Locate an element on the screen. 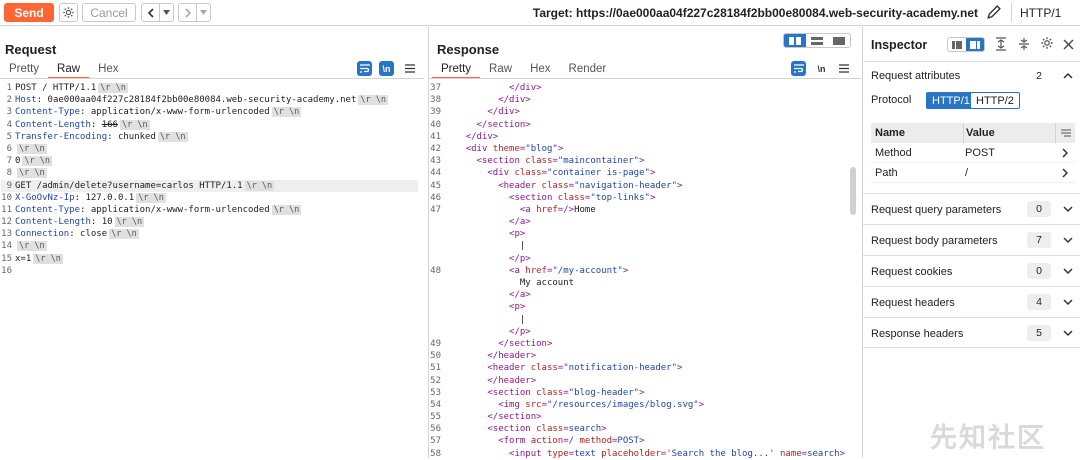 Image resolution: width=1080 pixels, height=460 pixels. close-icon is located at coordinates (1068, 46).